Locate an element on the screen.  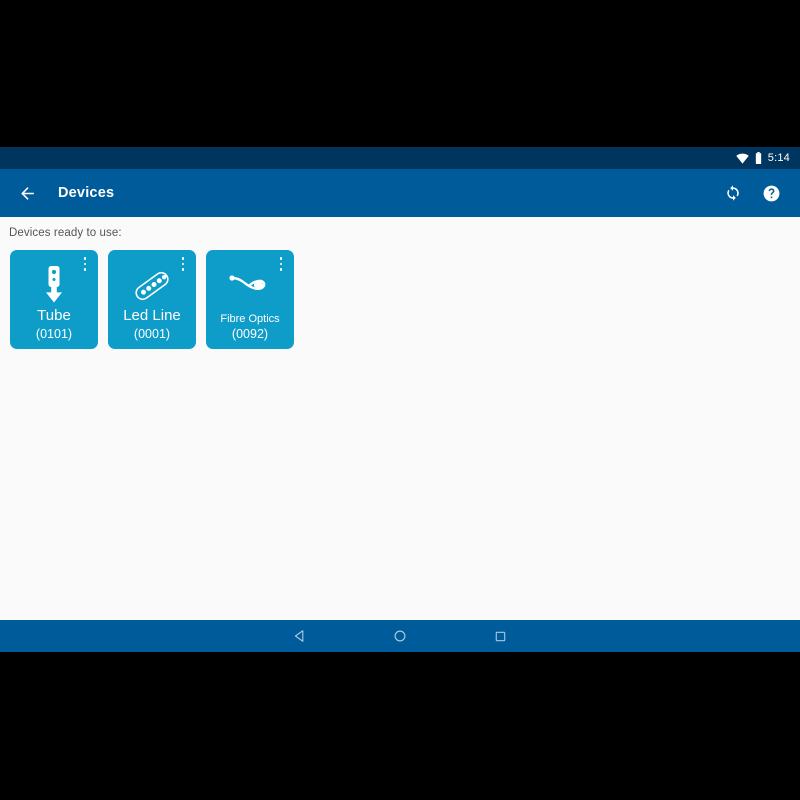
nav-home-icon is located at coordinates (400, 636).